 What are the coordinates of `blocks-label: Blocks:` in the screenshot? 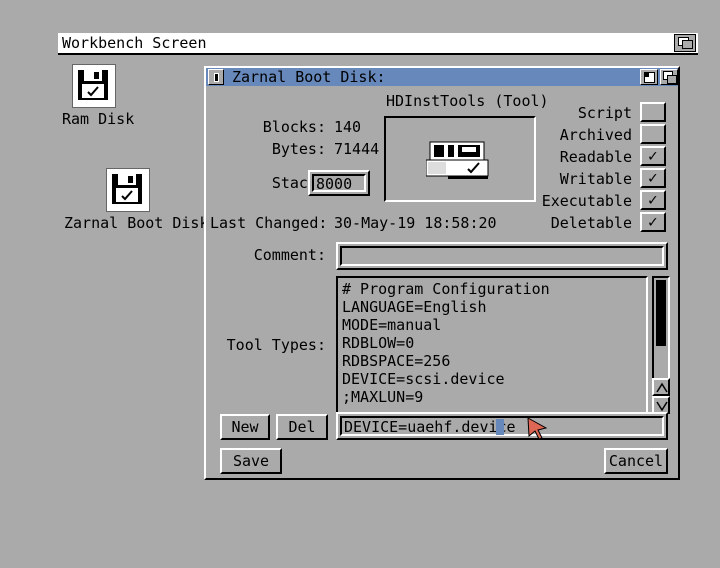 It's located at (294, 127).